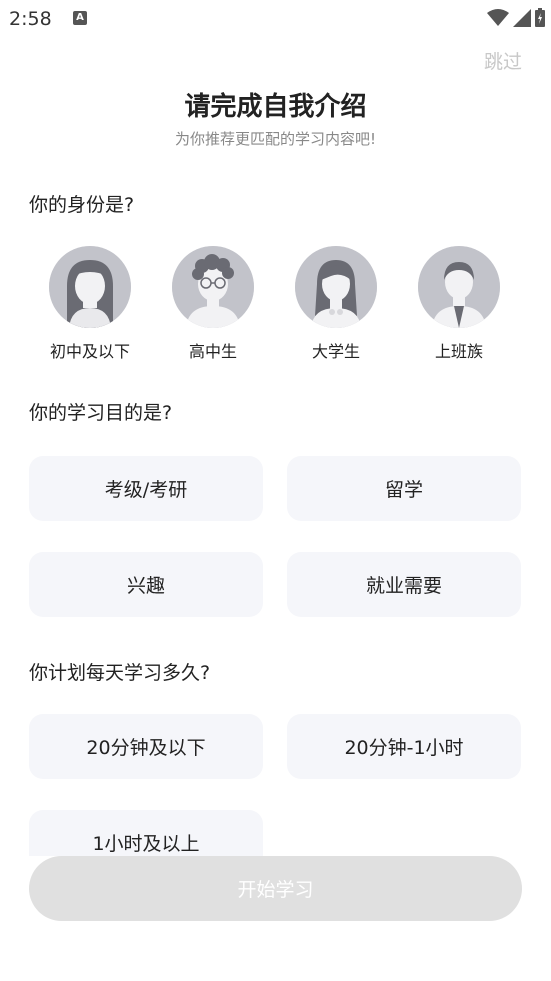 The width and height of the screenshot is (551, 981). What do you see at coordinates (146, 584) in the screenshot?
I see `goal-option-interest: 兴趣` at bounding box center [146, 584].